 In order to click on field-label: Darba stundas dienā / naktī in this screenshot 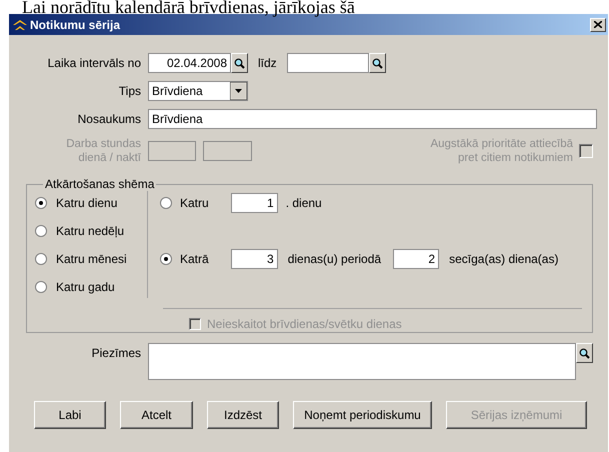, I will do `click(103, 151)`.